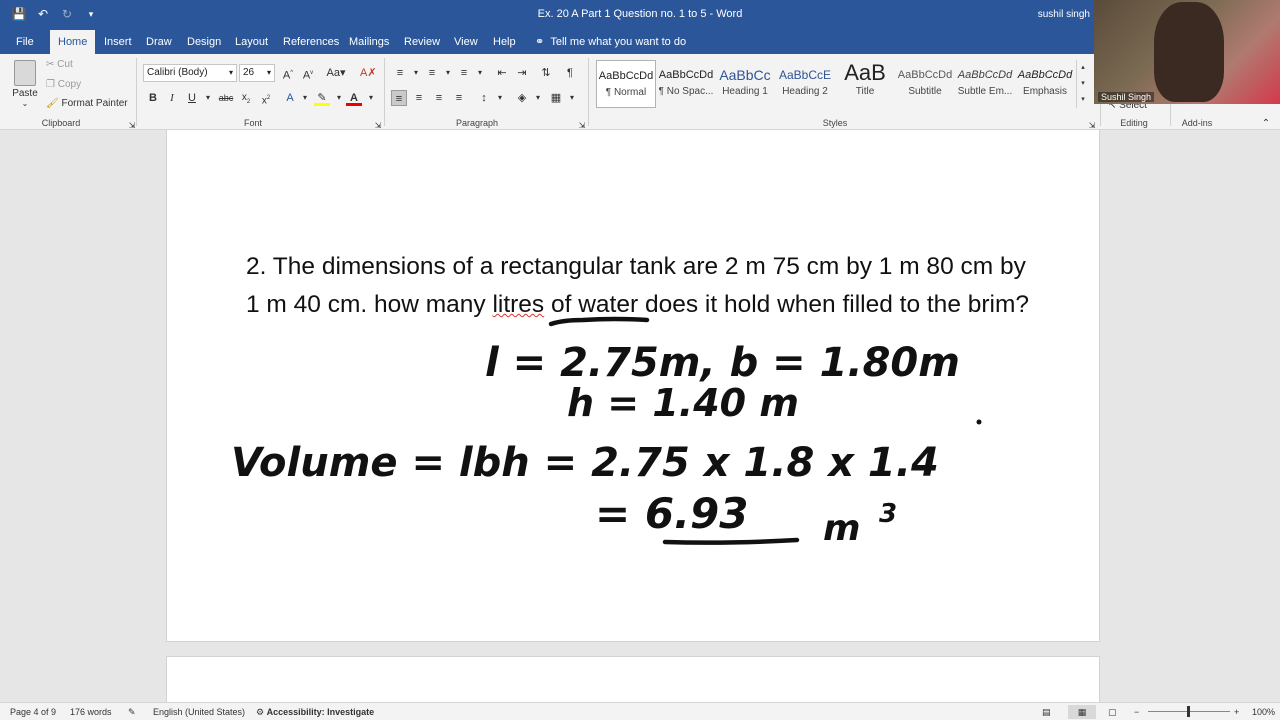 The width and height of the screenshot is (1280, 720). Describe the element at coordinates (1045, 84) in the screenshot. I see `style-emphasis: AaBbCcDd Emphasis` at that location.